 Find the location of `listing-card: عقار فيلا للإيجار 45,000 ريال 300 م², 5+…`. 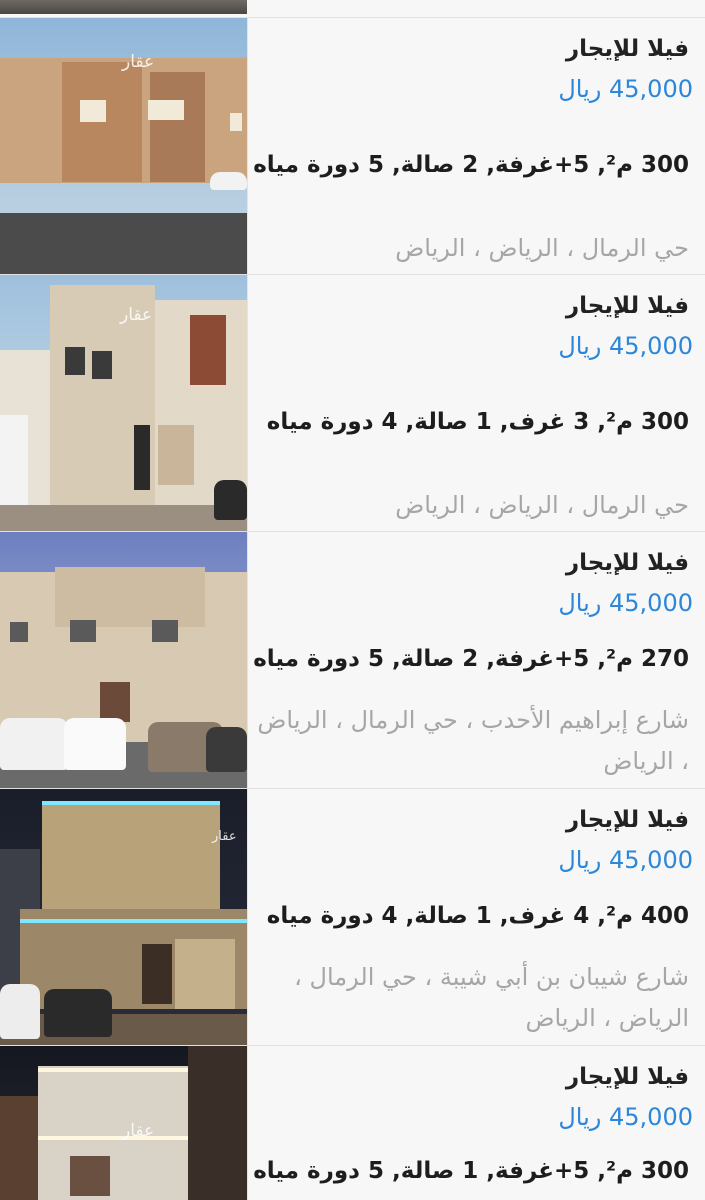

listing-card: عقار فيلا للإيجار 45,000 ريال 300 م², 5+… is located at coordinates (352, 1123).